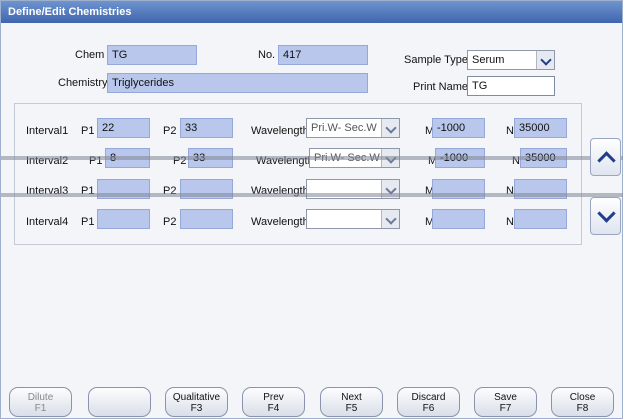 Image resolution: width=623 pixels, height=419 pixels. What do you see at coordinates (458, 128) in the screenshot?
I see `m-field: -1000` at bounding box center [458, 128].